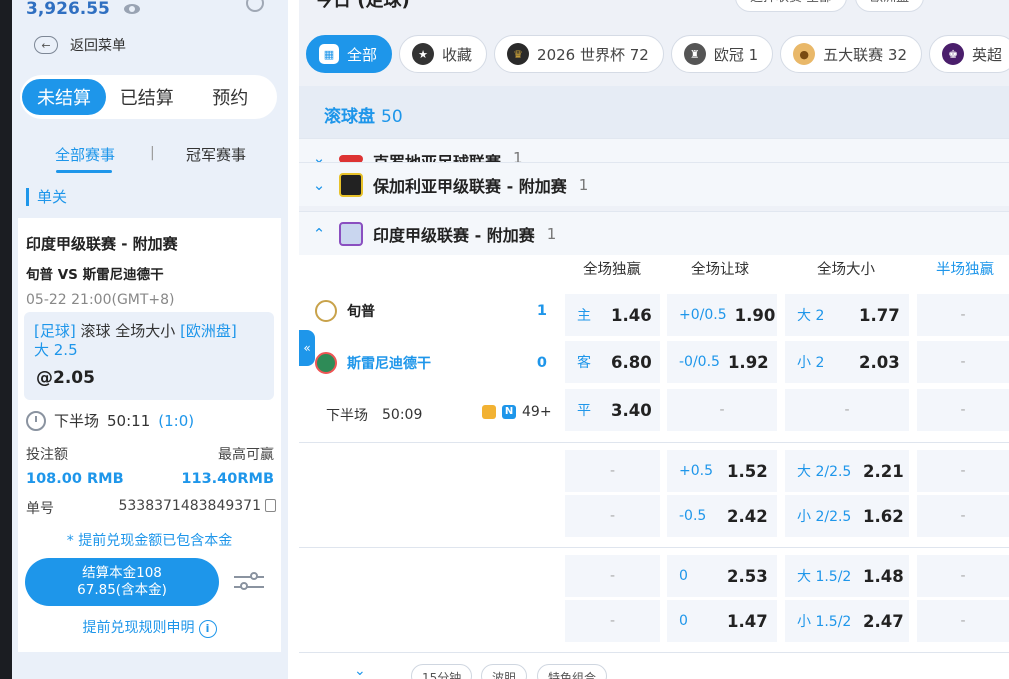 Image resolution: width=1009 pixels, height=679 pixels. Describe the element at coordinates (654, 667) in the screenshot. I see `more-market-tabs: ⌄ 15分钟 波胆 特色组合` at that location.